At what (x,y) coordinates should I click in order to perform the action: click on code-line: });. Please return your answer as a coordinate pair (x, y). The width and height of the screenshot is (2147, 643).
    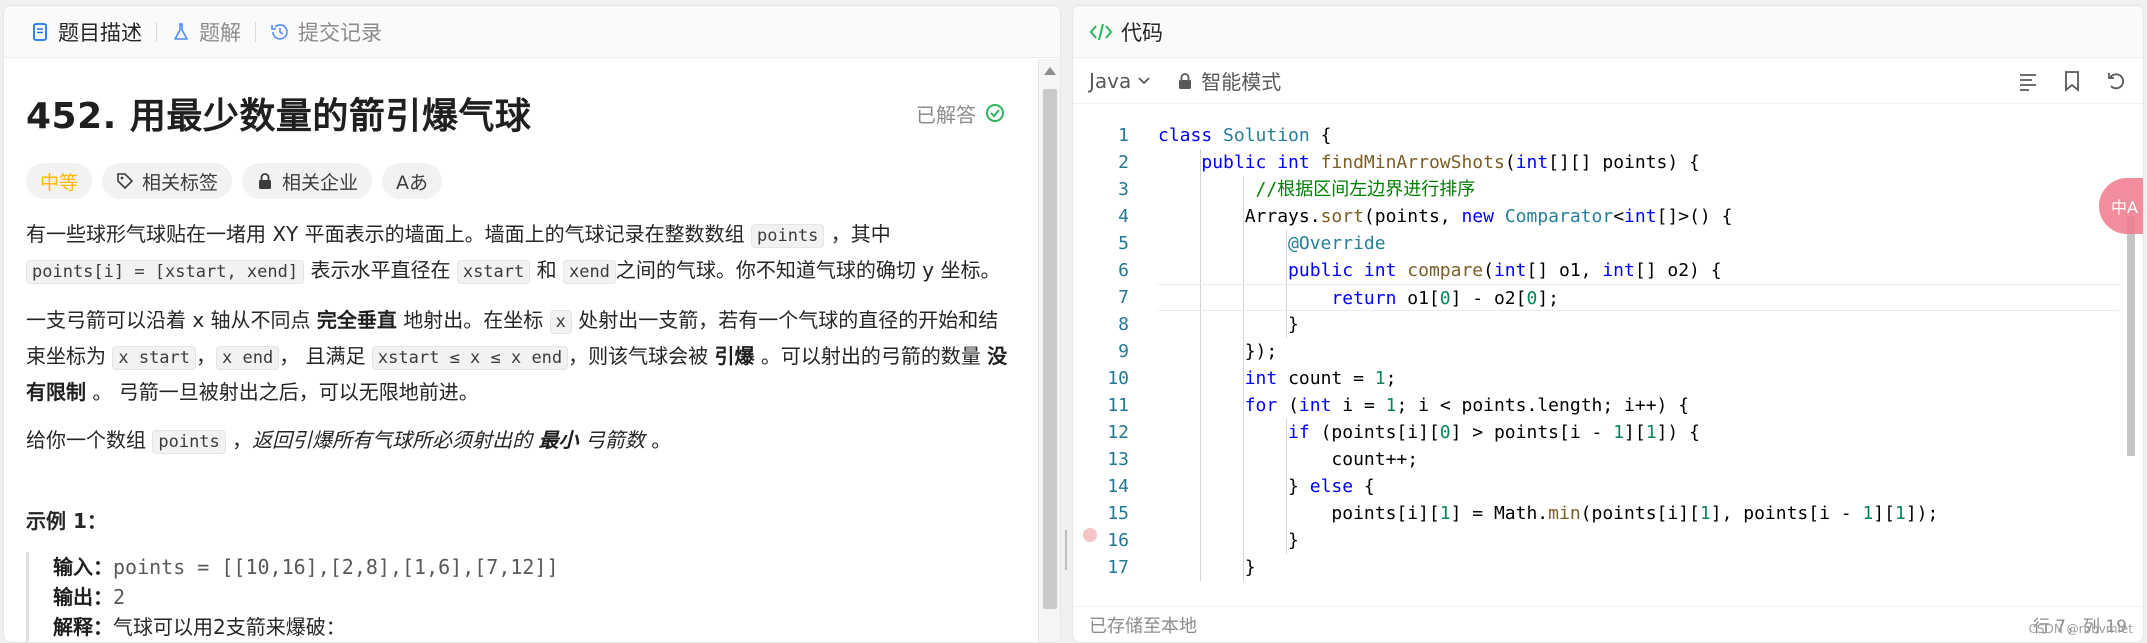
    Looking at the image, I should click on (1261, 351).